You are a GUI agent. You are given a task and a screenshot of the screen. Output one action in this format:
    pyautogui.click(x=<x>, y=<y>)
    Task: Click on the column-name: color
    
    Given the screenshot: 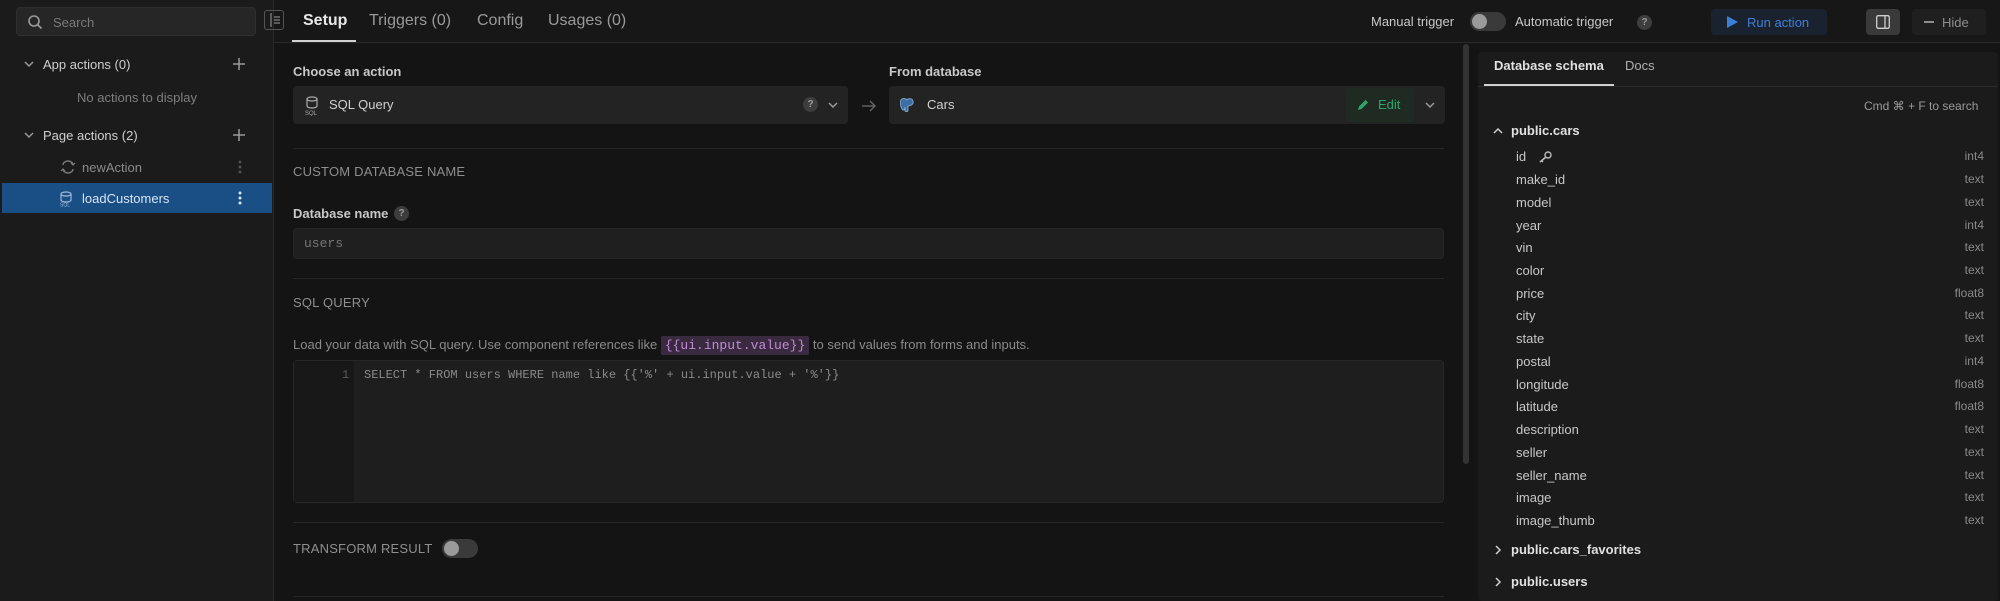 What is the action you would take?
    pyautogui.click(x=1530, y=270)
    